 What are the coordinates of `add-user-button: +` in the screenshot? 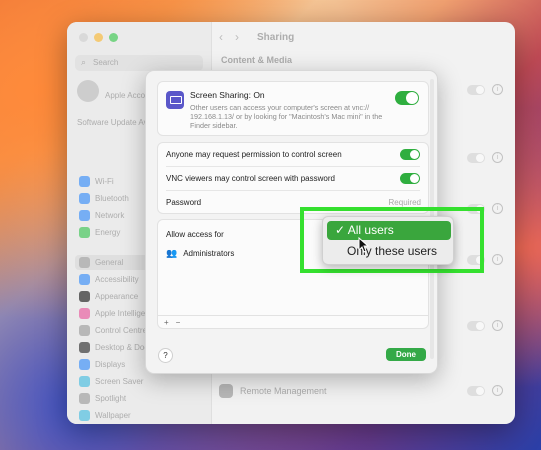 It's located at (166, 322).